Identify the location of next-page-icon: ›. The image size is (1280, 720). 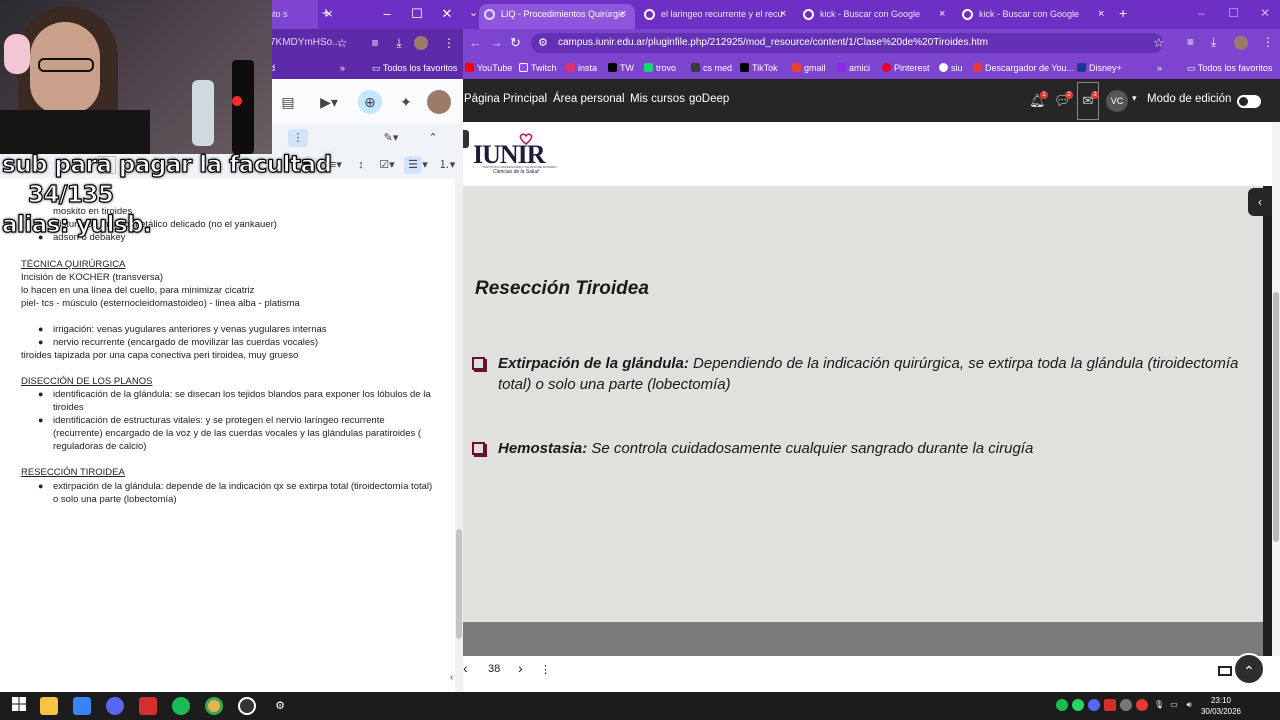
(520, 668).